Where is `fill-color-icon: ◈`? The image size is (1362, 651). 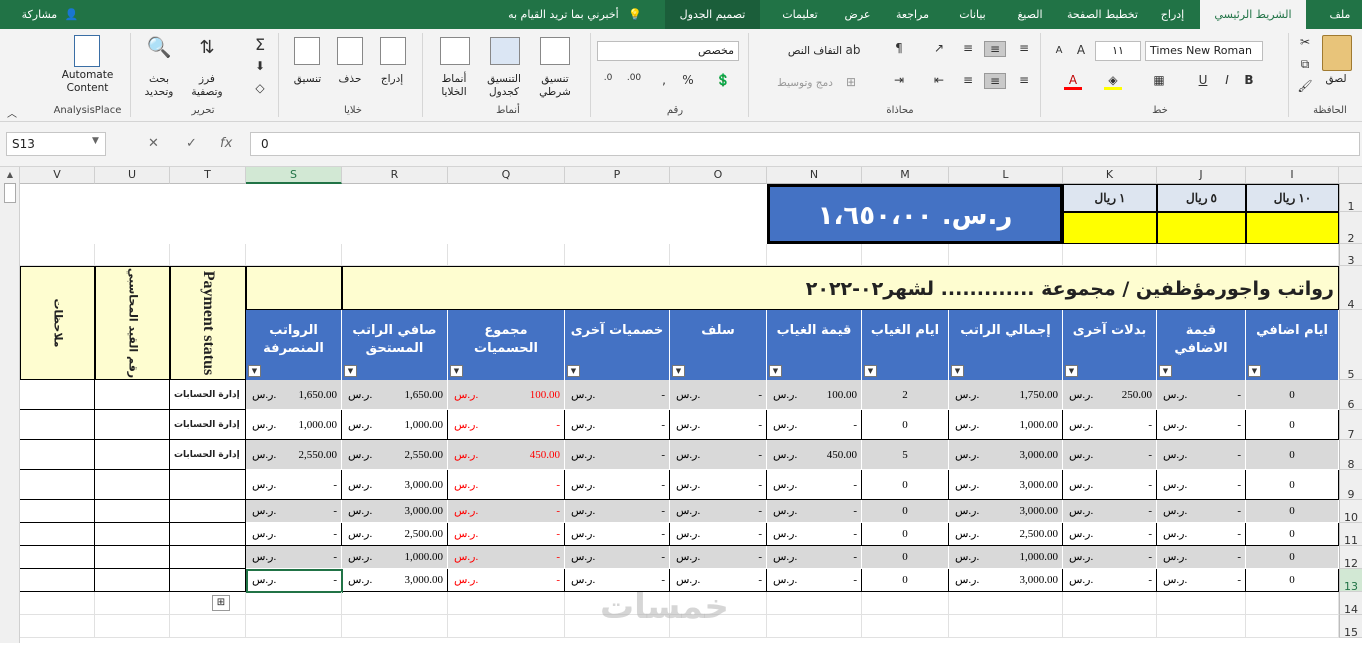 fill-color-icon: ◈ is located at coordinates (1113, 81).